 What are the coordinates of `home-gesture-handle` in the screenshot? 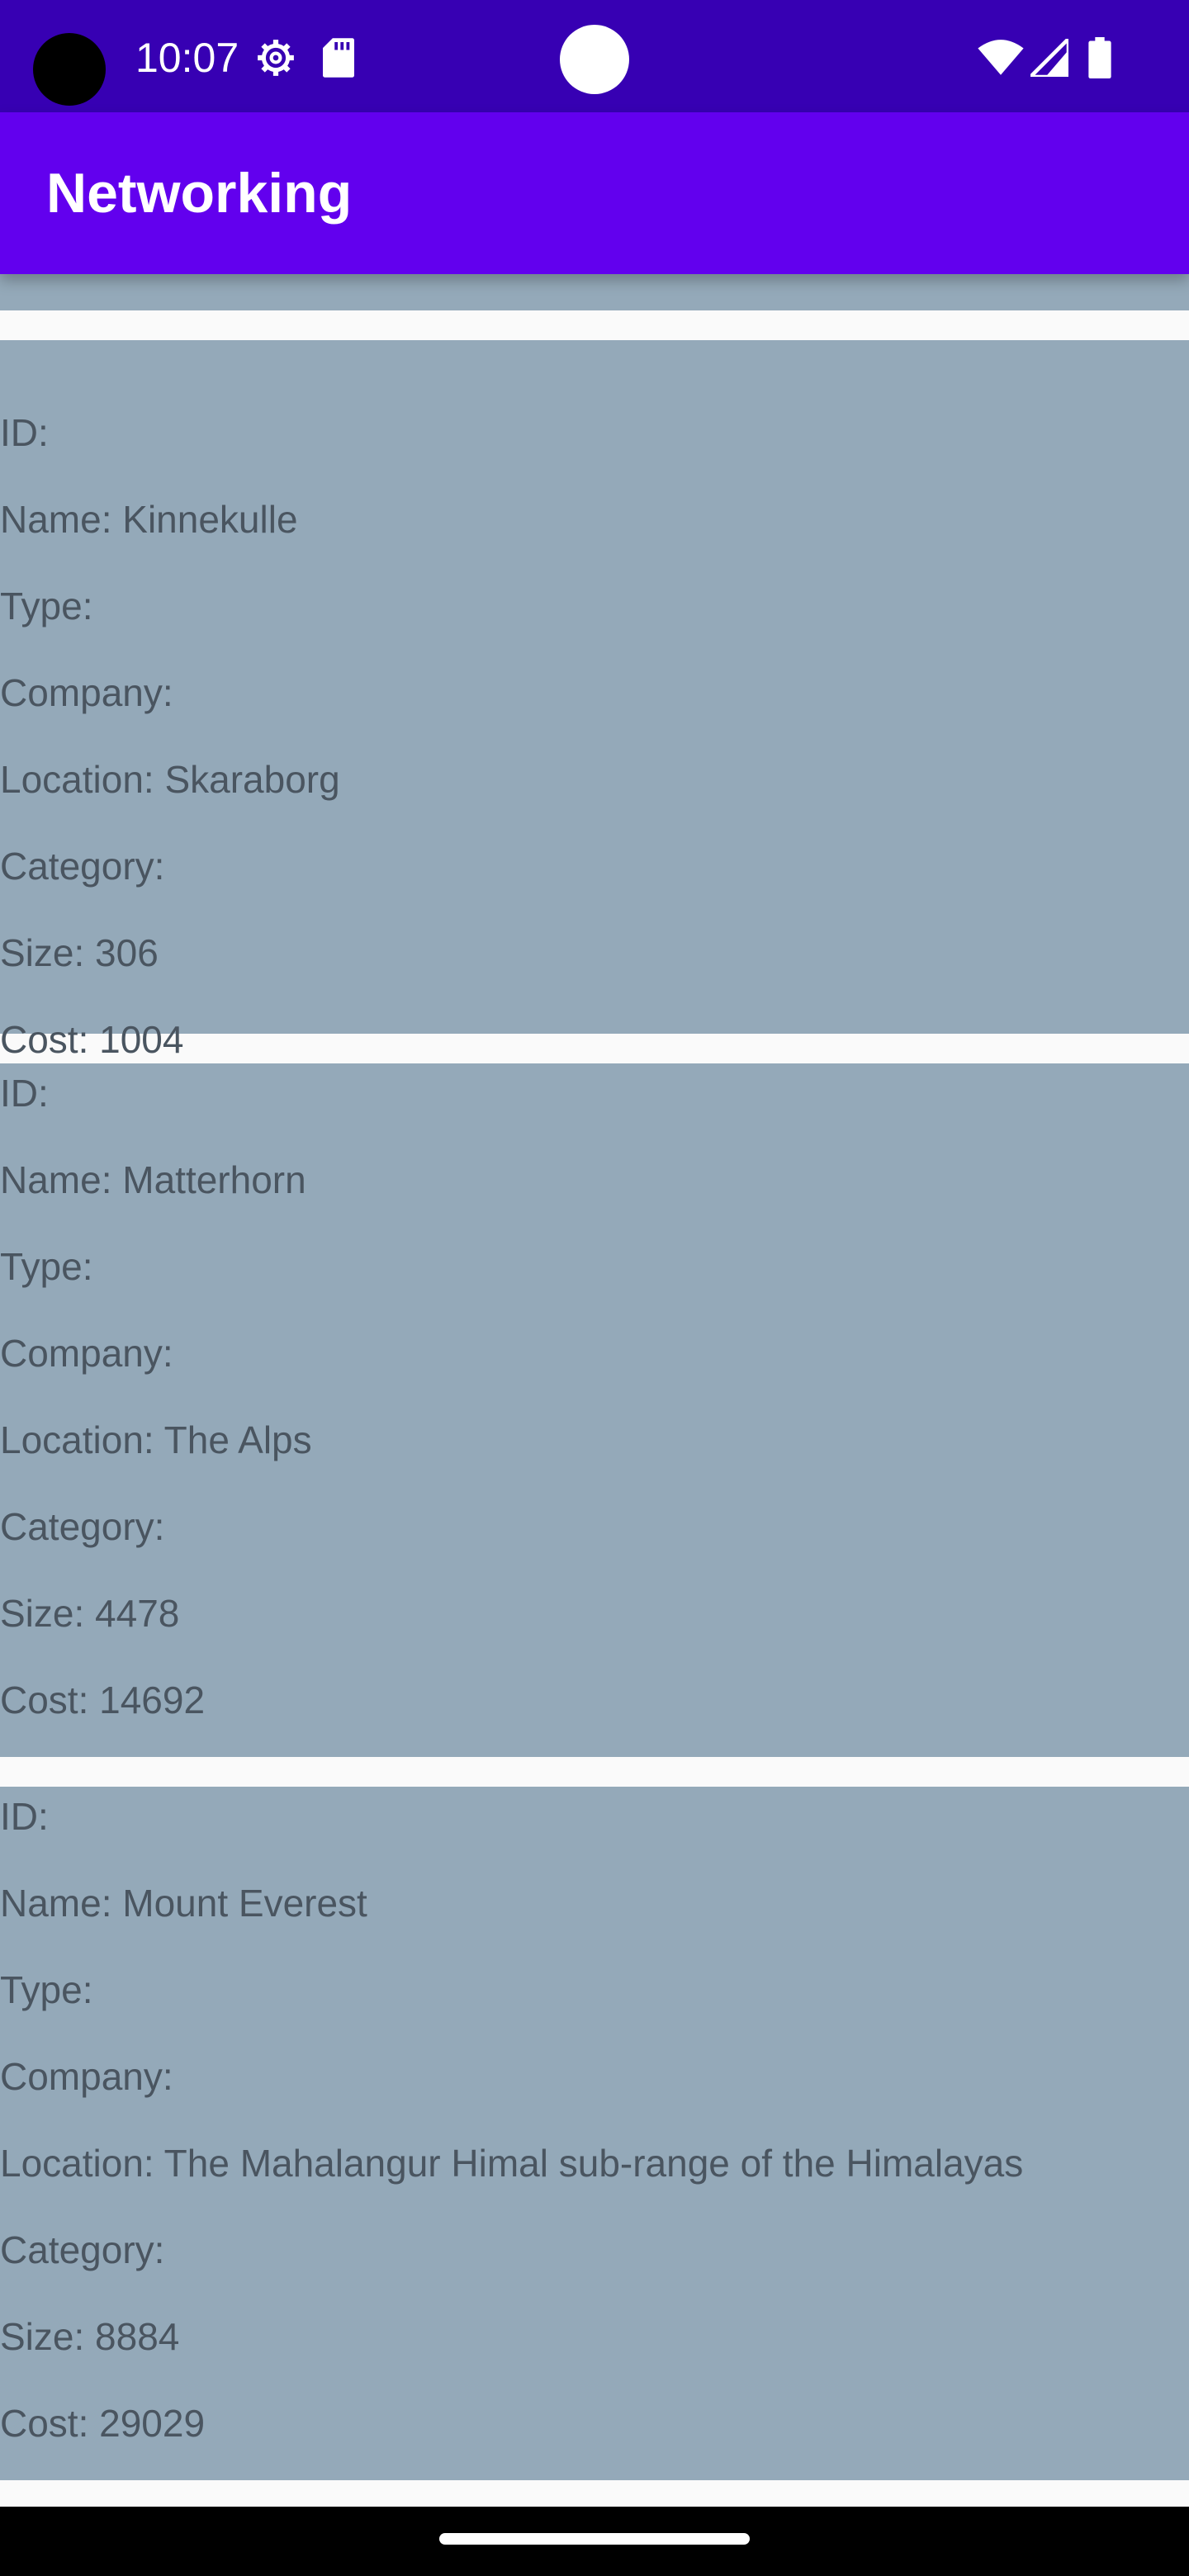 It's located at (594, 2539).